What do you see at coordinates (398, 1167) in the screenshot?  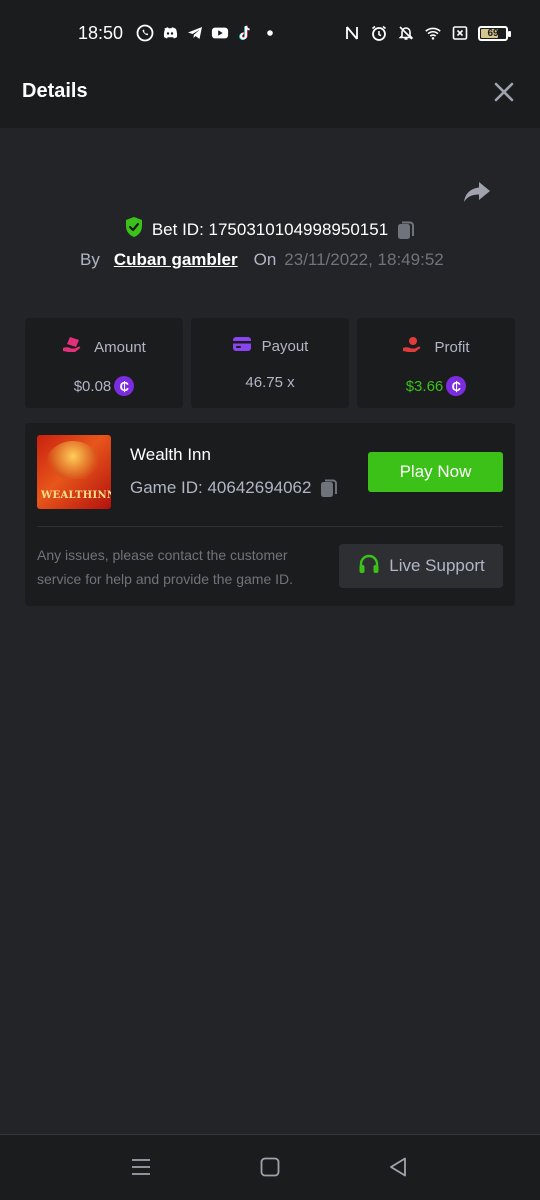 I see `back-icon` at bounding box center [398, 1167].